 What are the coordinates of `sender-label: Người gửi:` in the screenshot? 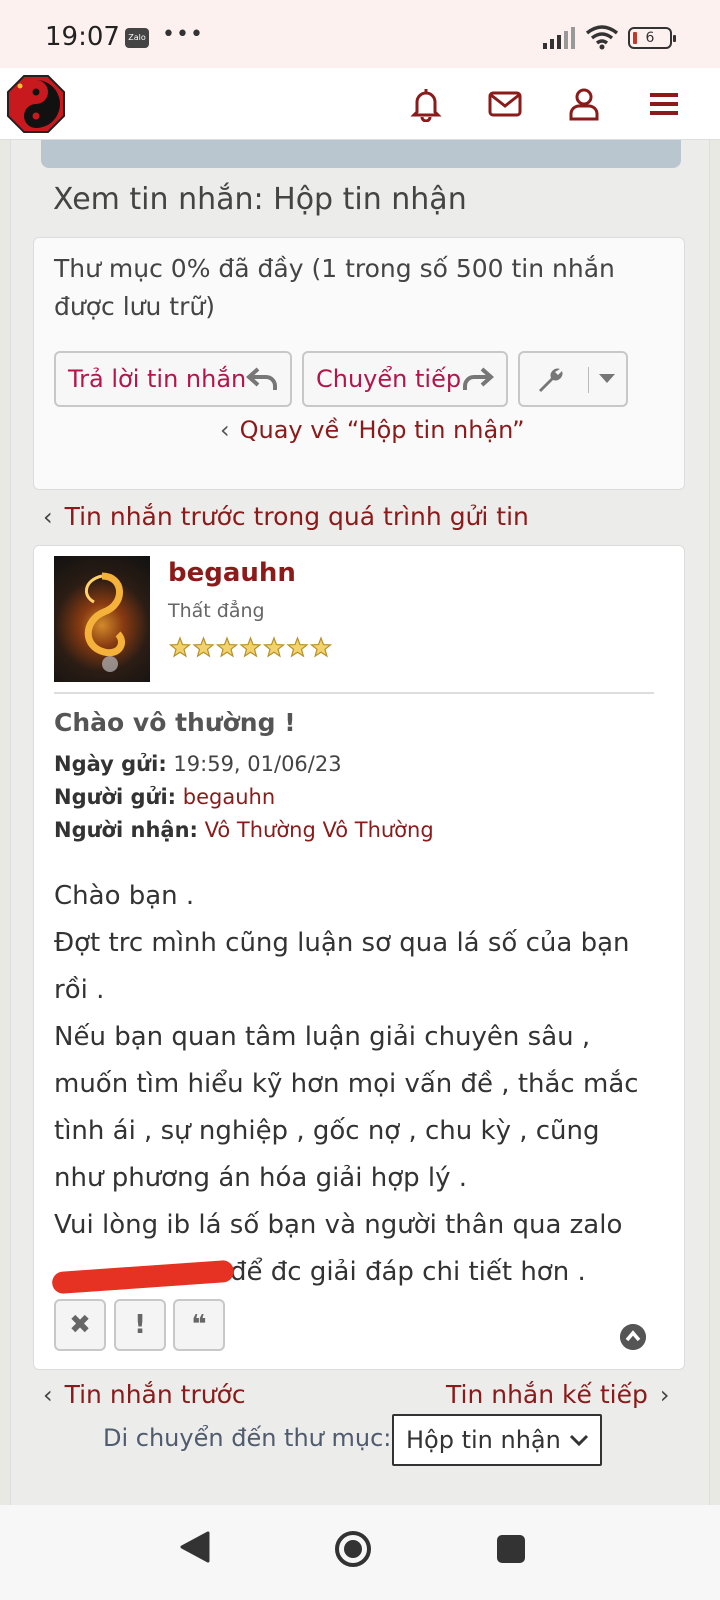 It's located at (115, 797).